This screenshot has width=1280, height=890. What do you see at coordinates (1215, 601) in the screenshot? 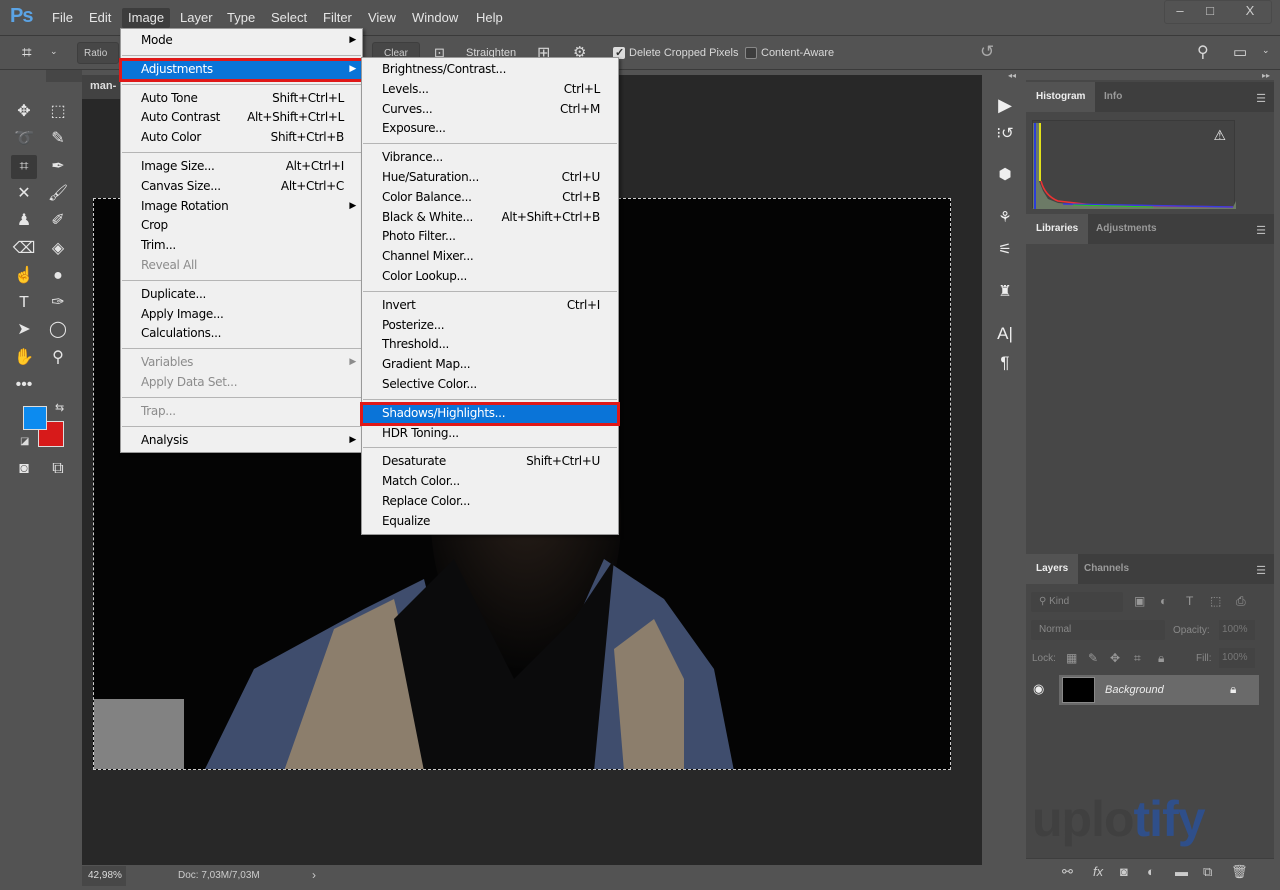
I see `filter-shape-icon: ⬚` at bounding box center [1215, 601].